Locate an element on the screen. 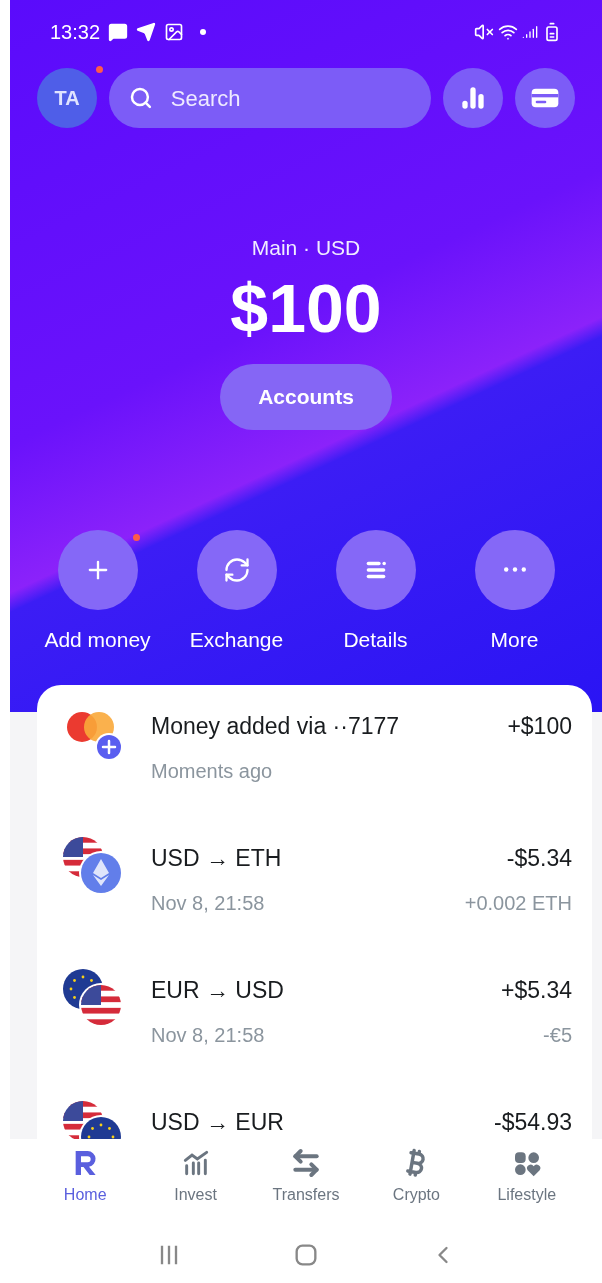 This screenshot has width=602, height=1283. nav-tab: Transfers is located at coordinates (306, 1187).